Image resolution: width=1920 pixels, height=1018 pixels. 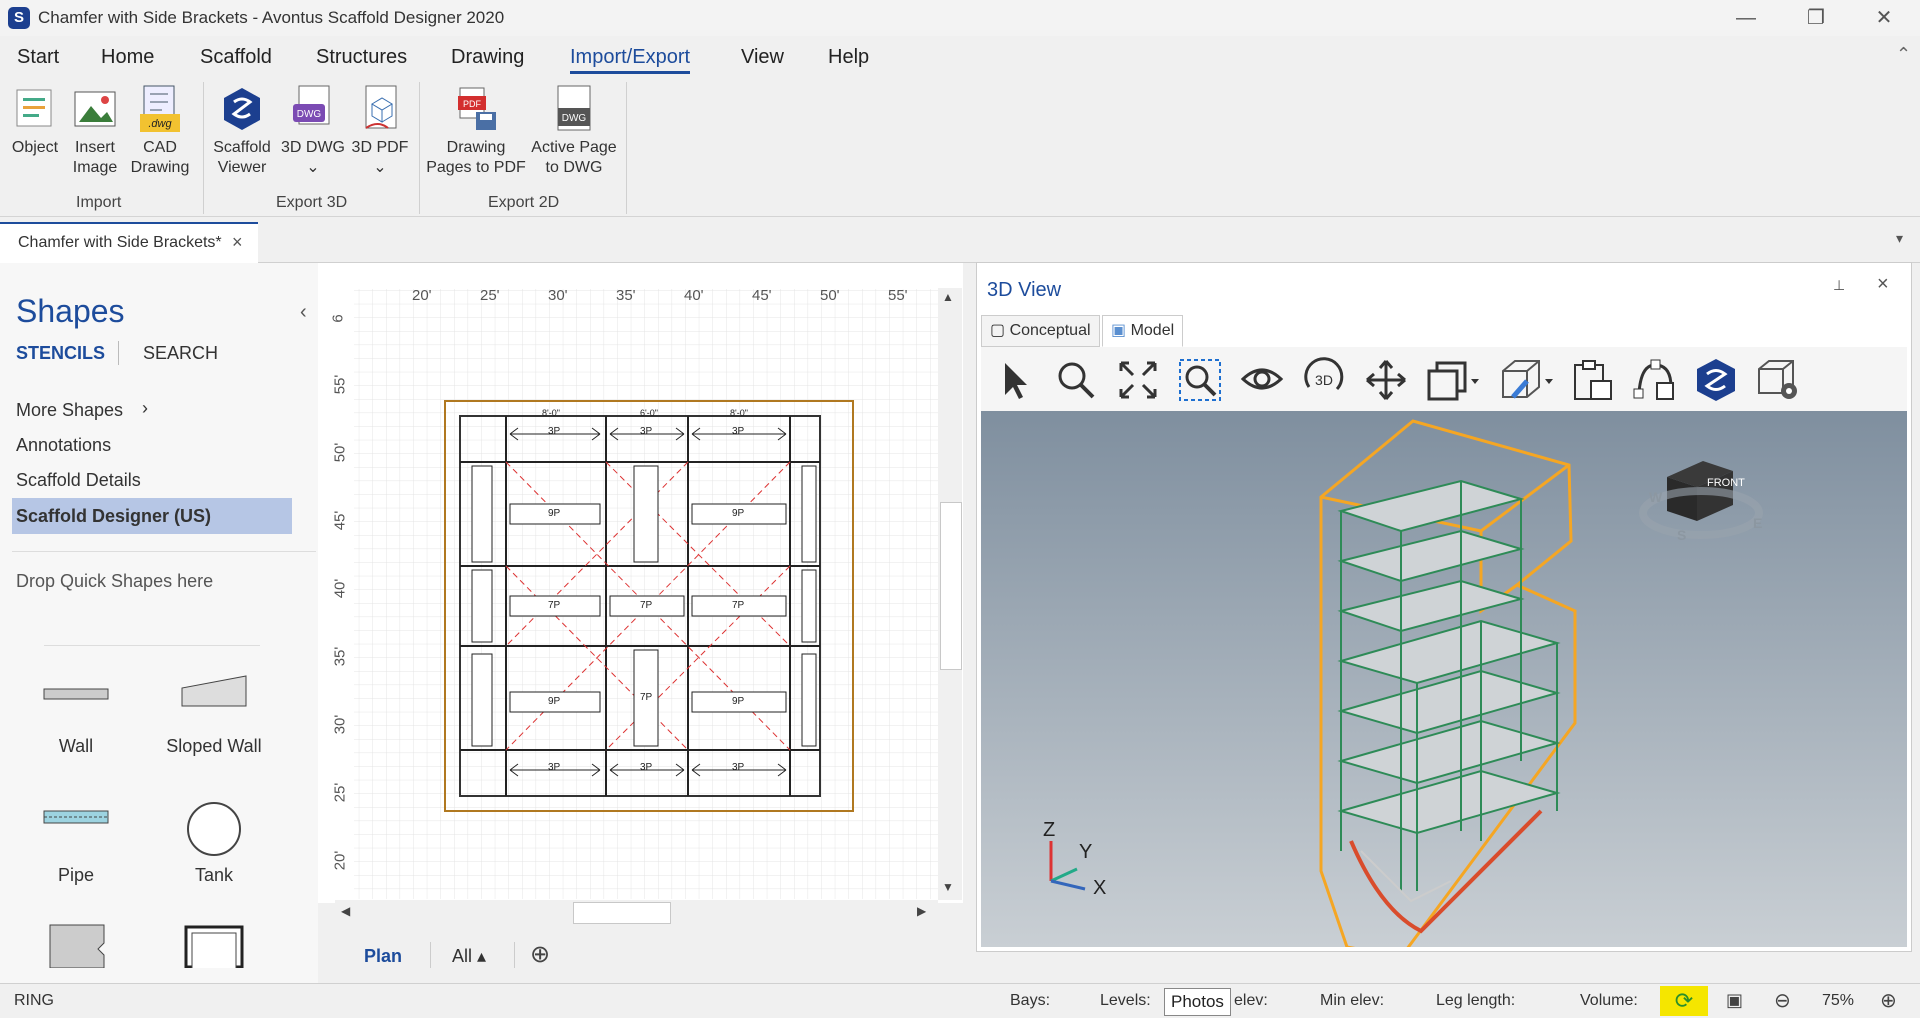 I want to click on pdf-pages-icon: PDF, so click(x=476, y=109).